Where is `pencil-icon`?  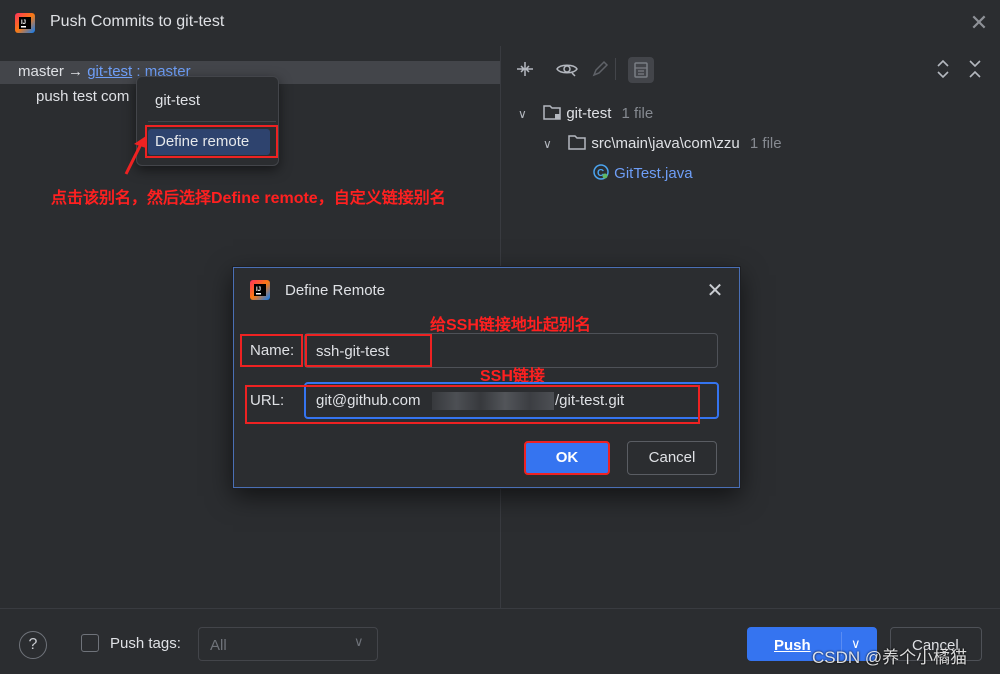
pencil-icon is located at coordinates (600, 69).